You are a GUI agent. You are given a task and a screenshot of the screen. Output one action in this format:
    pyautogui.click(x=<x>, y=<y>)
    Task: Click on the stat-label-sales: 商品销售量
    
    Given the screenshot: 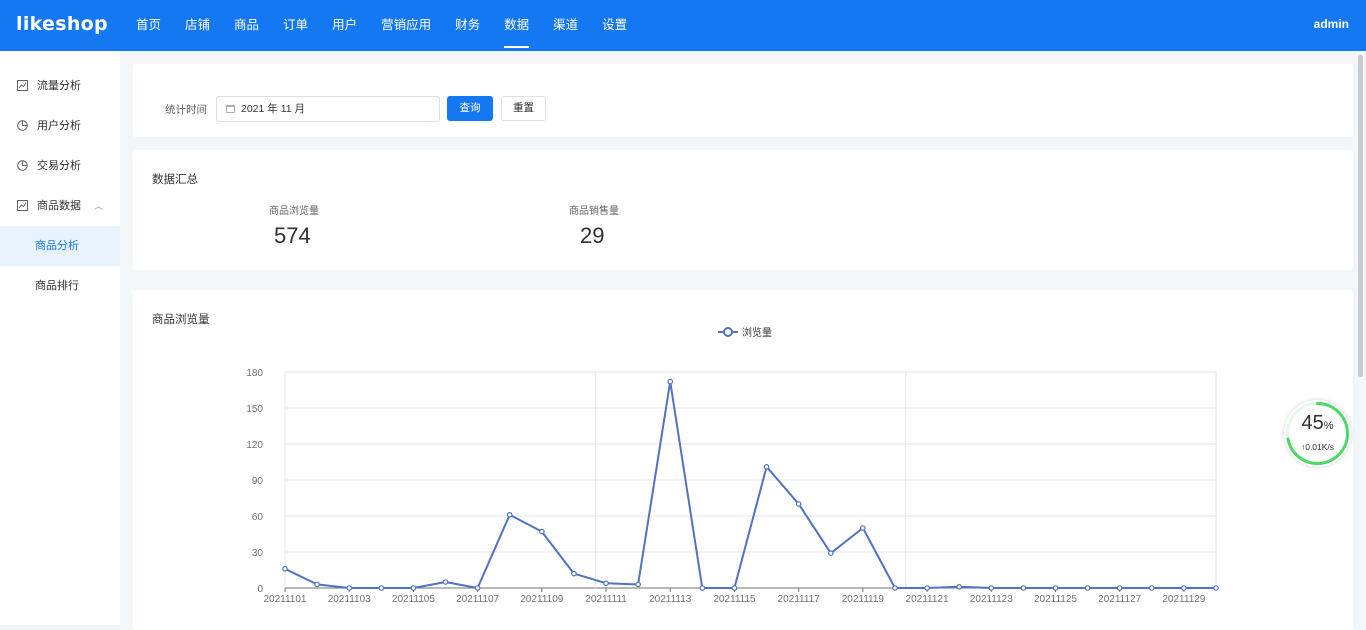 What is the action you would take?
    pyautogui.click(x=594, y=211)
    